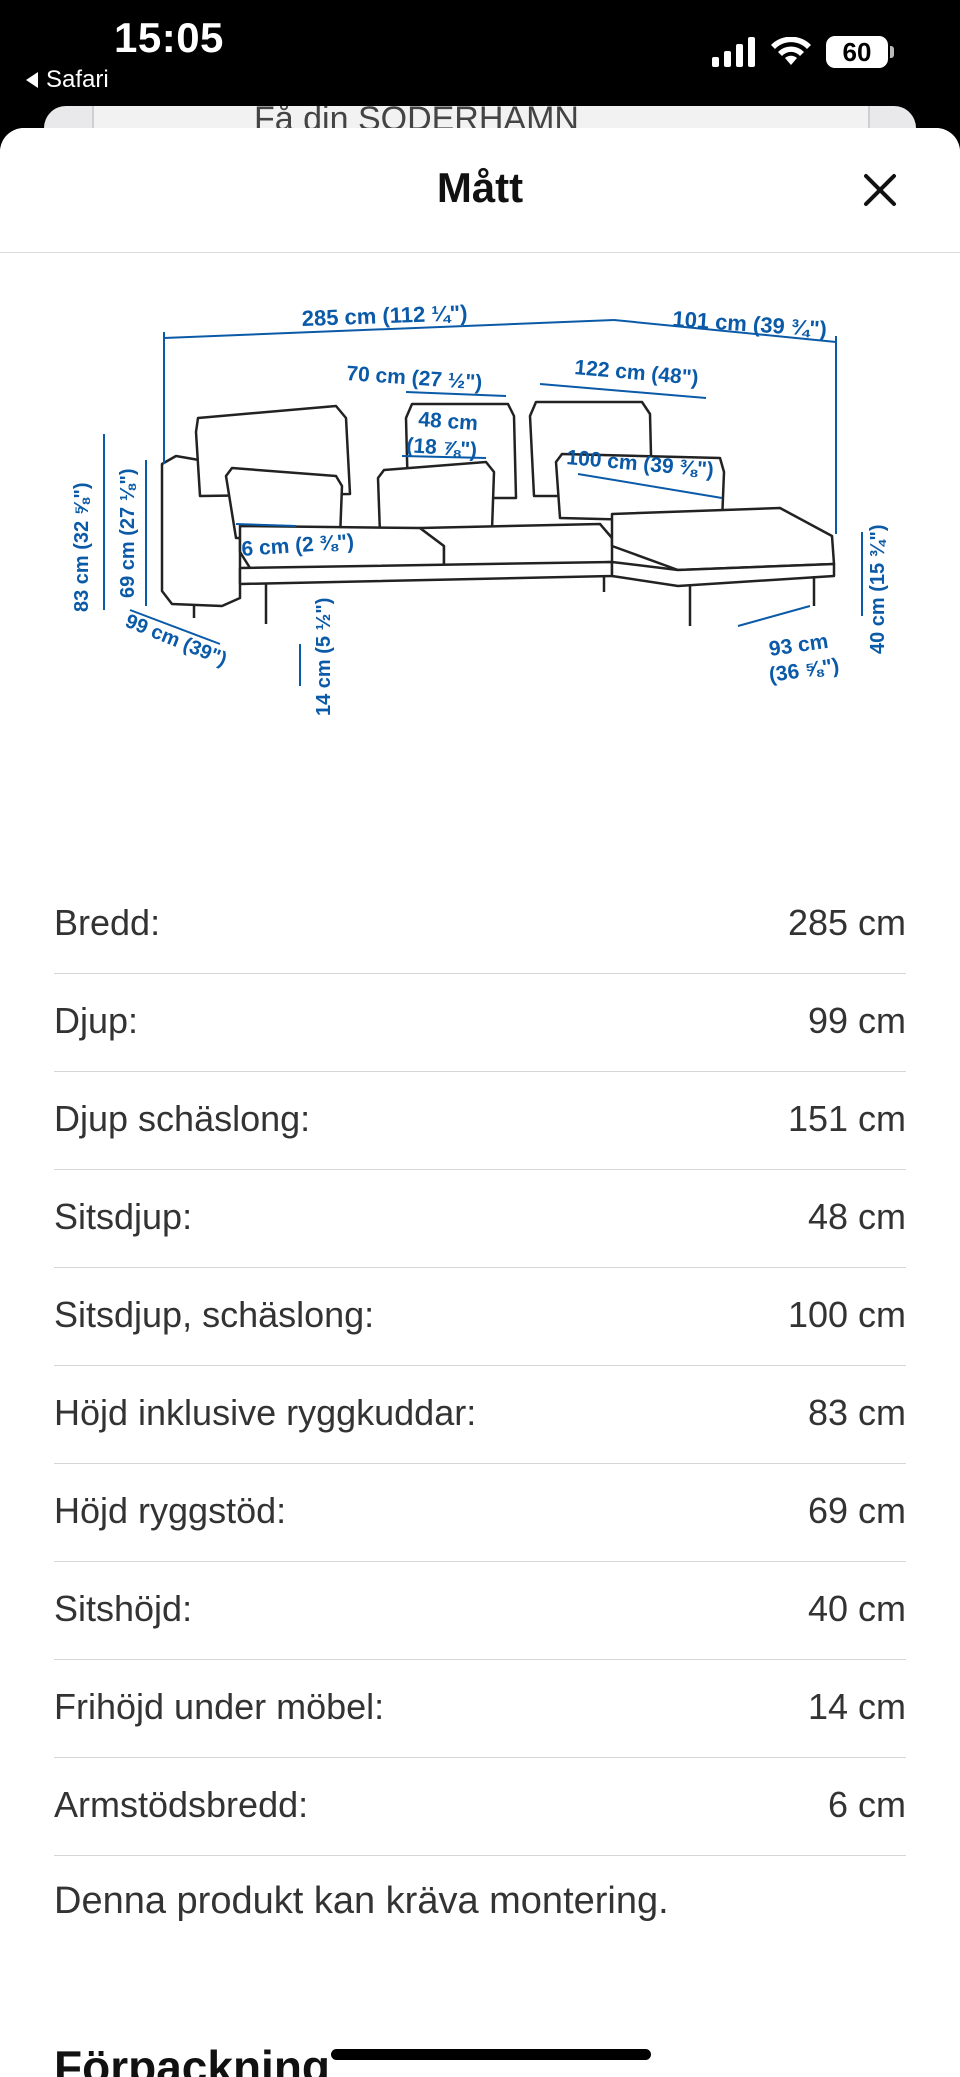 The image size is (960, 2077). What do you see at coordinates (82, 547) in the screenshot?
I see `diagram-height-83: 83 cm (32 ⅝")` at bounding box center [82, 547].